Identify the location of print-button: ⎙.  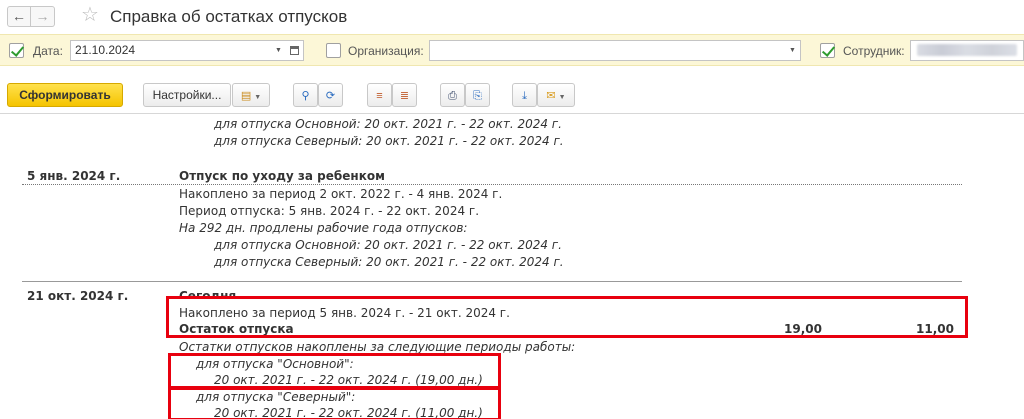
(452, 95).